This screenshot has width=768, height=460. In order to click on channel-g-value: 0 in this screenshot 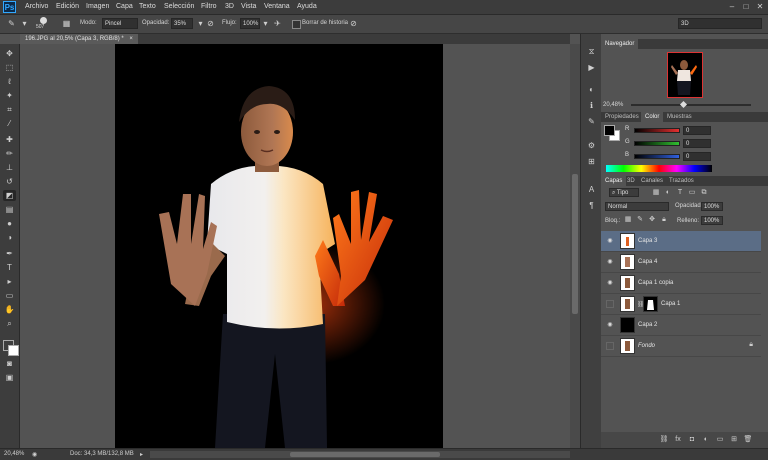, I will do `click(697, 143)`.